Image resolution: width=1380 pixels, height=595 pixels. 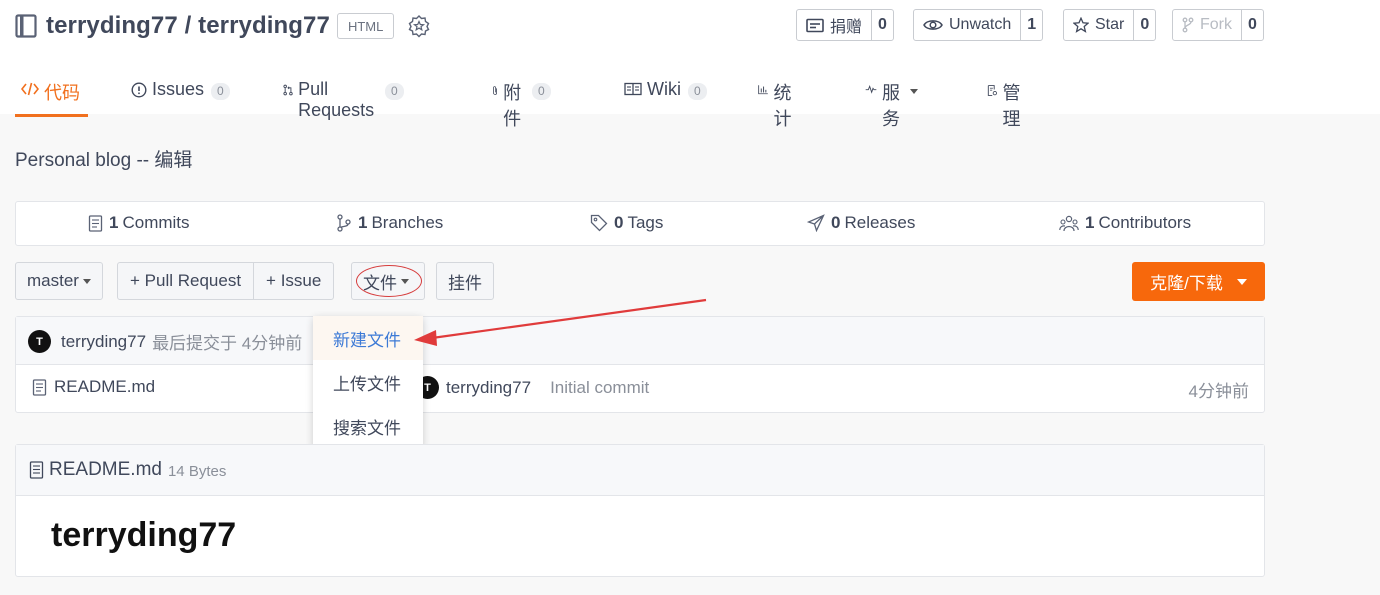 What do you see at coordinates (1186, 283) in the screenshot?
I see `clone-label: 克隆/下载` at bounding box center [1186, 283].